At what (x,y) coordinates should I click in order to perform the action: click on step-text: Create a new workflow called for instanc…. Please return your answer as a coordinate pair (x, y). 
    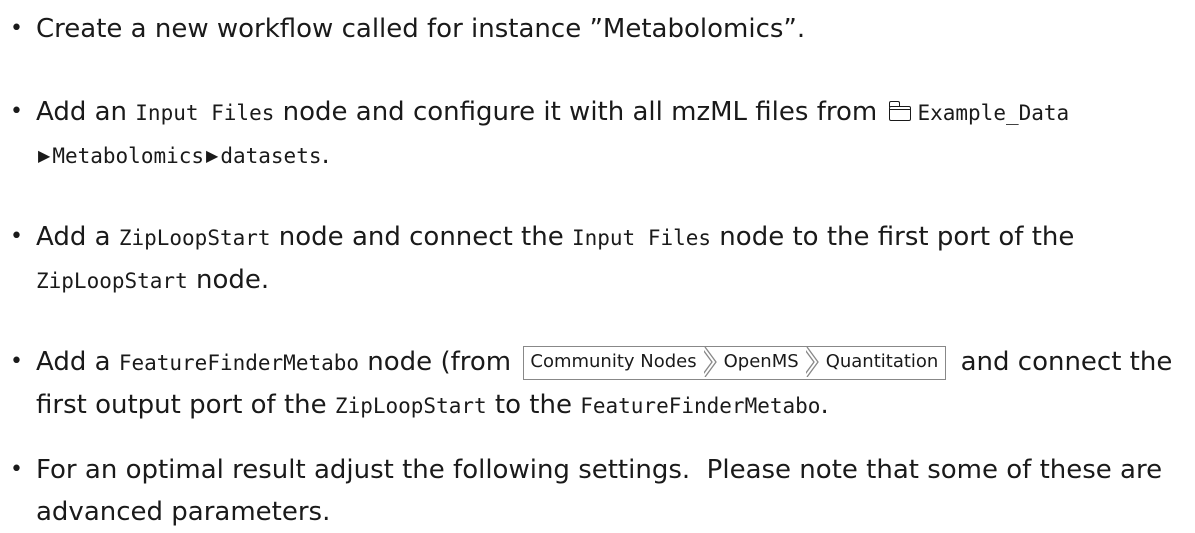
    Looking at the image, I should click on (421, 29).